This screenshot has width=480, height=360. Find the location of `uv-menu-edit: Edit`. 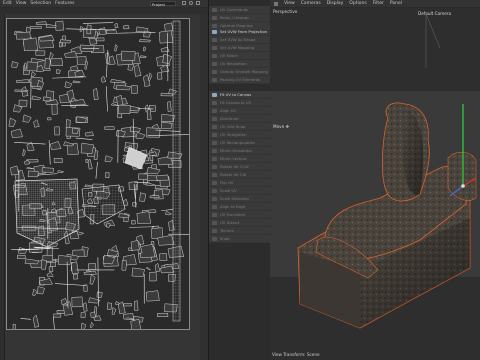

uv-menu-edit: Edit is located at coordinates (7, 3).